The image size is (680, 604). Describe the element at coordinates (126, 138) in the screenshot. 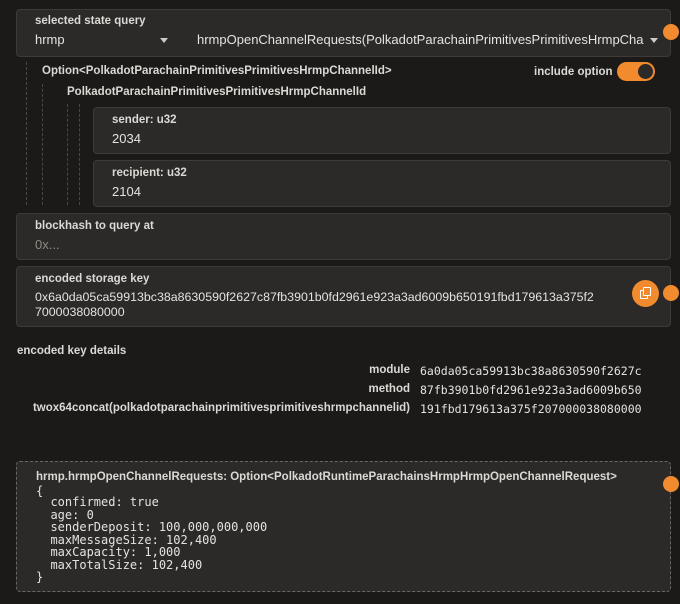

I see `sender-value: 2034` at that location.